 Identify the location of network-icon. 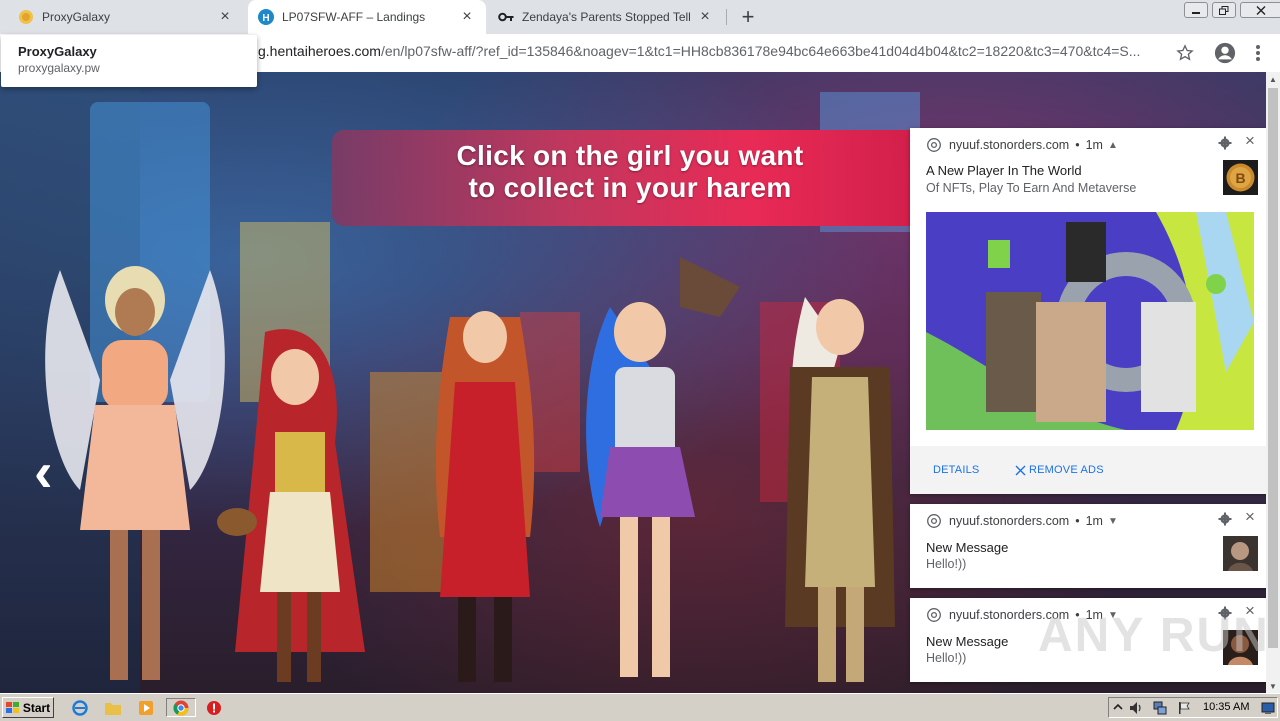
(1160, 708).